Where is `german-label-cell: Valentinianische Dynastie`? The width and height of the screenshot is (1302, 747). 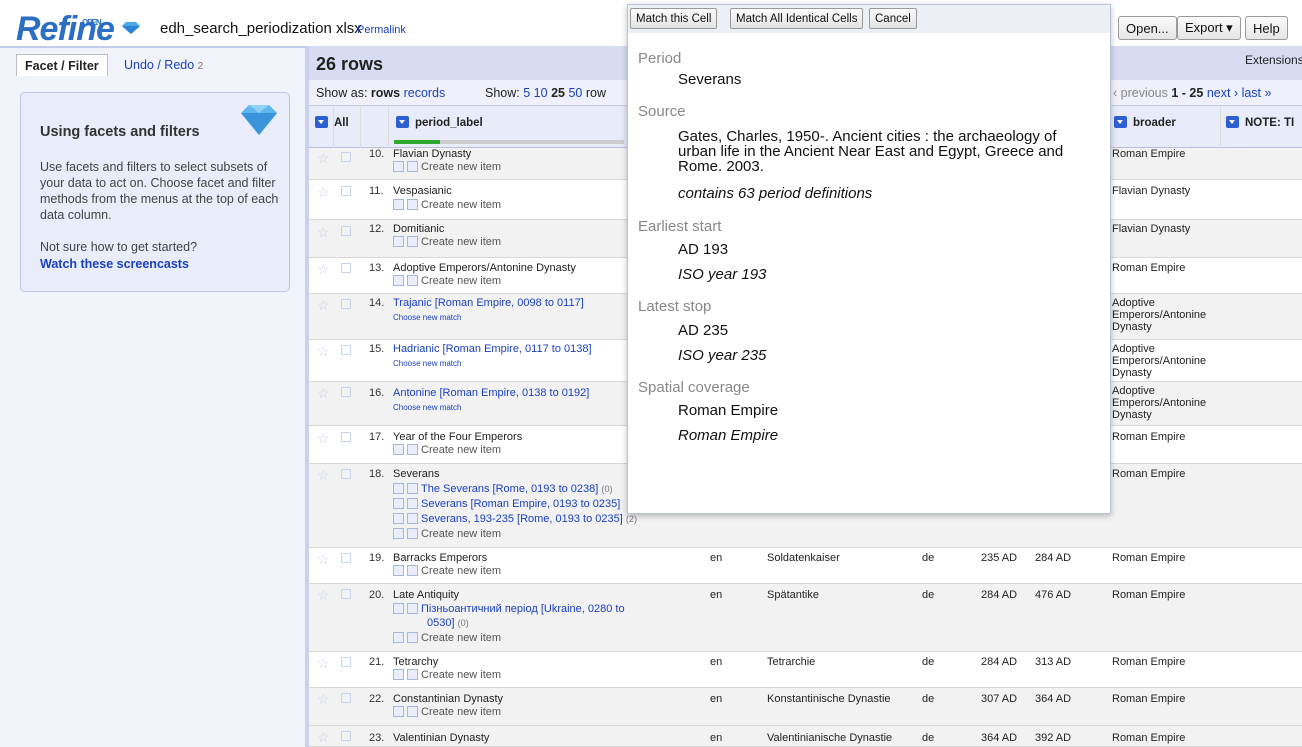 german-label-cell: Valentinianische Dynastie is located at coordinates (829, 738).